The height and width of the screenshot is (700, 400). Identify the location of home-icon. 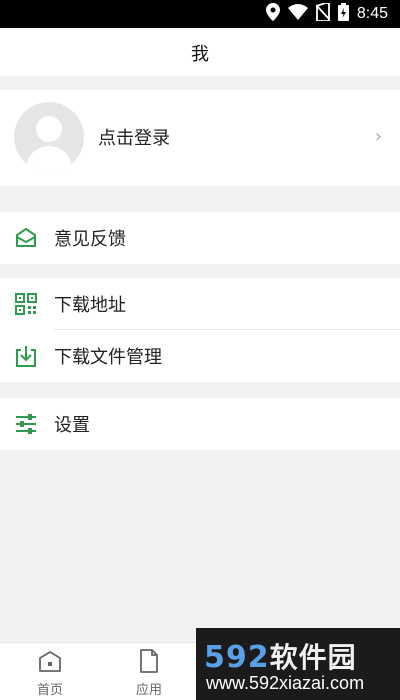
(50, 661).